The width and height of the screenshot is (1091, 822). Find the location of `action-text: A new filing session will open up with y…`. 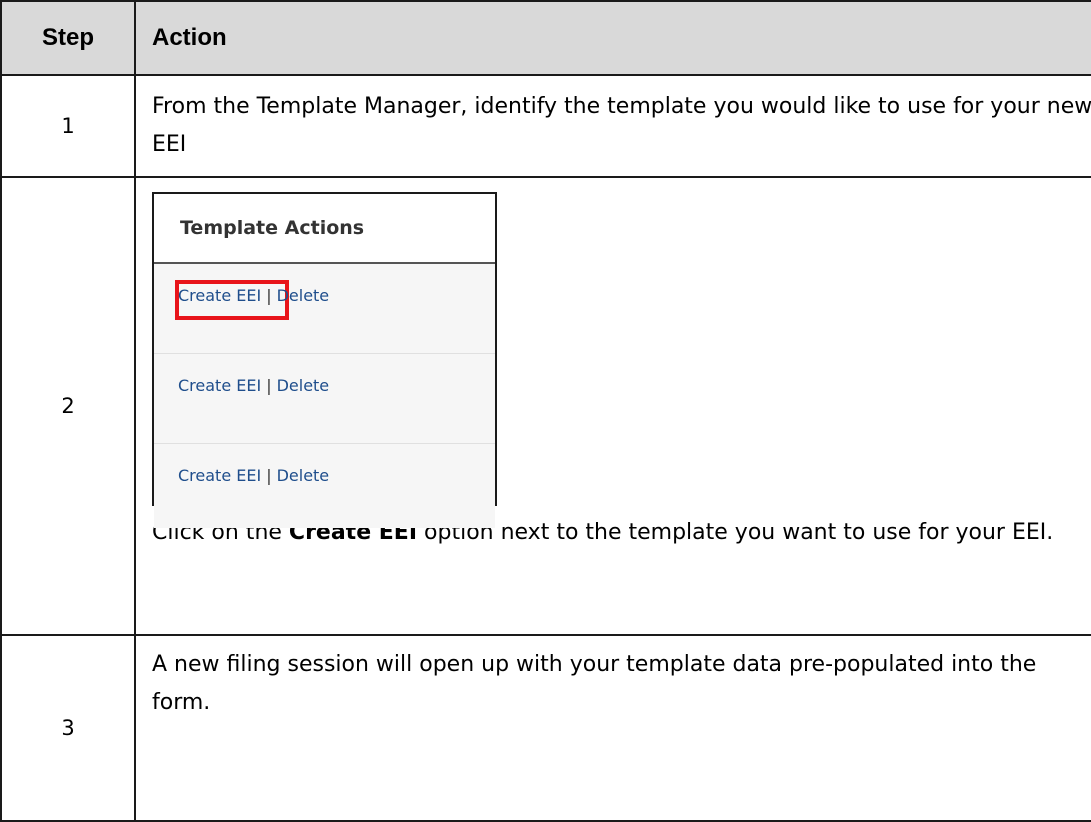

action-text: A new filing session will open up with y… is located at coordinates (594, 683).